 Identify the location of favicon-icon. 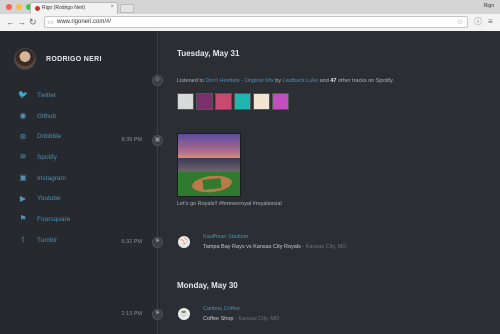
(37, 8).